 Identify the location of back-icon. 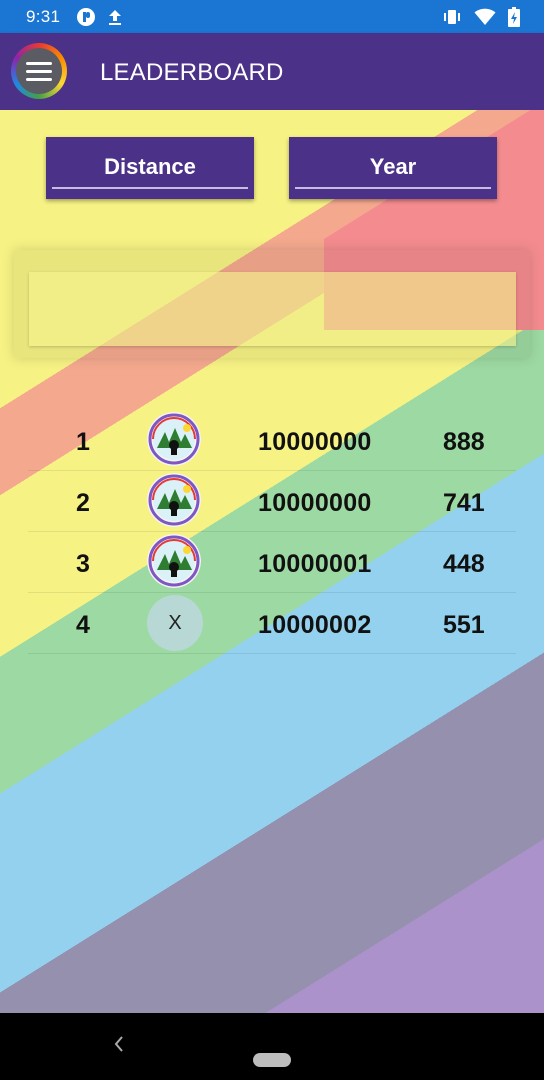
(119, 1046).